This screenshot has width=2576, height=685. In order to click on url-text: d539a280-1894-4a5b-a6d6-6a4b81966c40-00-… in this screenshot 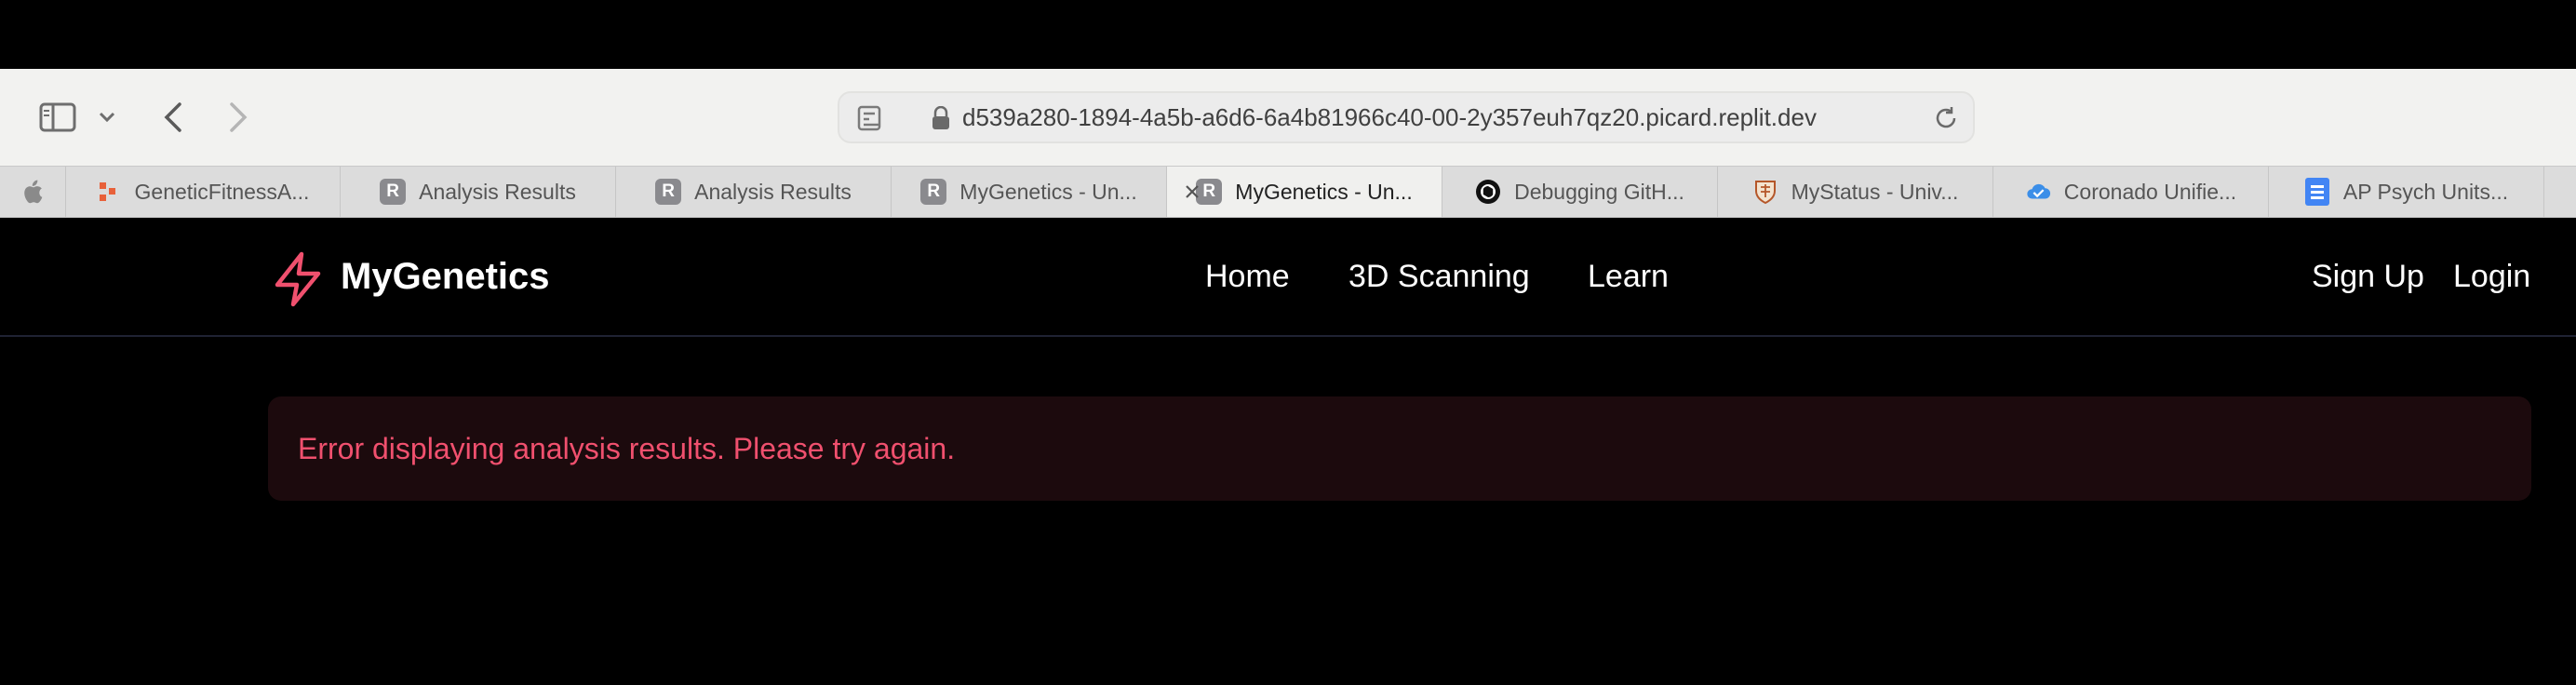, I will do `click(1389, 117)`.